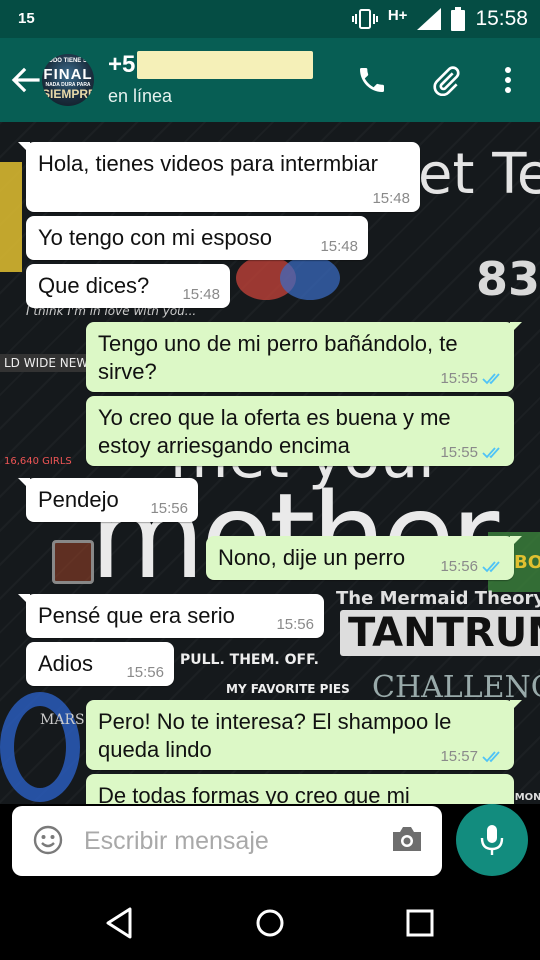 This screenshot has height=960, width=540. What do you see at coordinates (140, 96) in the screenshot?
I see `contact-status: en línea` at bounding box center [140, 96].